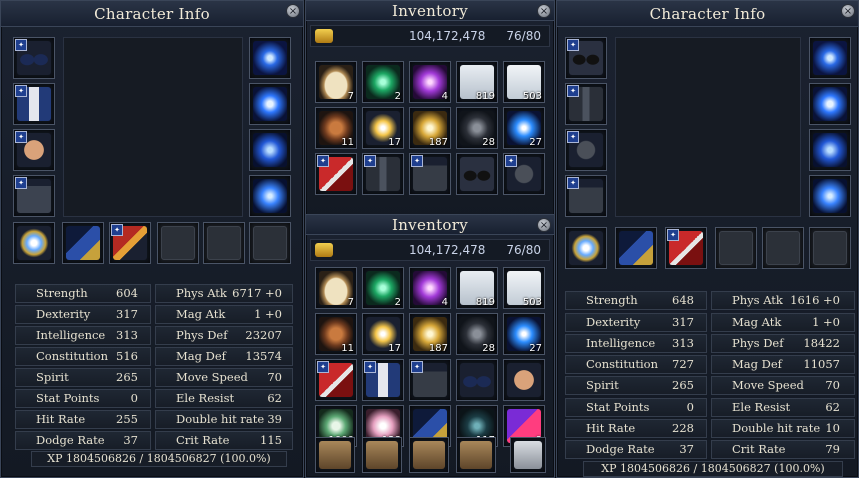 This screenshot has height=478, width=859. Describe the element at coordinates (83, 419) in the screenshot. I see `stat-hit-rate: Hit Rate 255` at that location.